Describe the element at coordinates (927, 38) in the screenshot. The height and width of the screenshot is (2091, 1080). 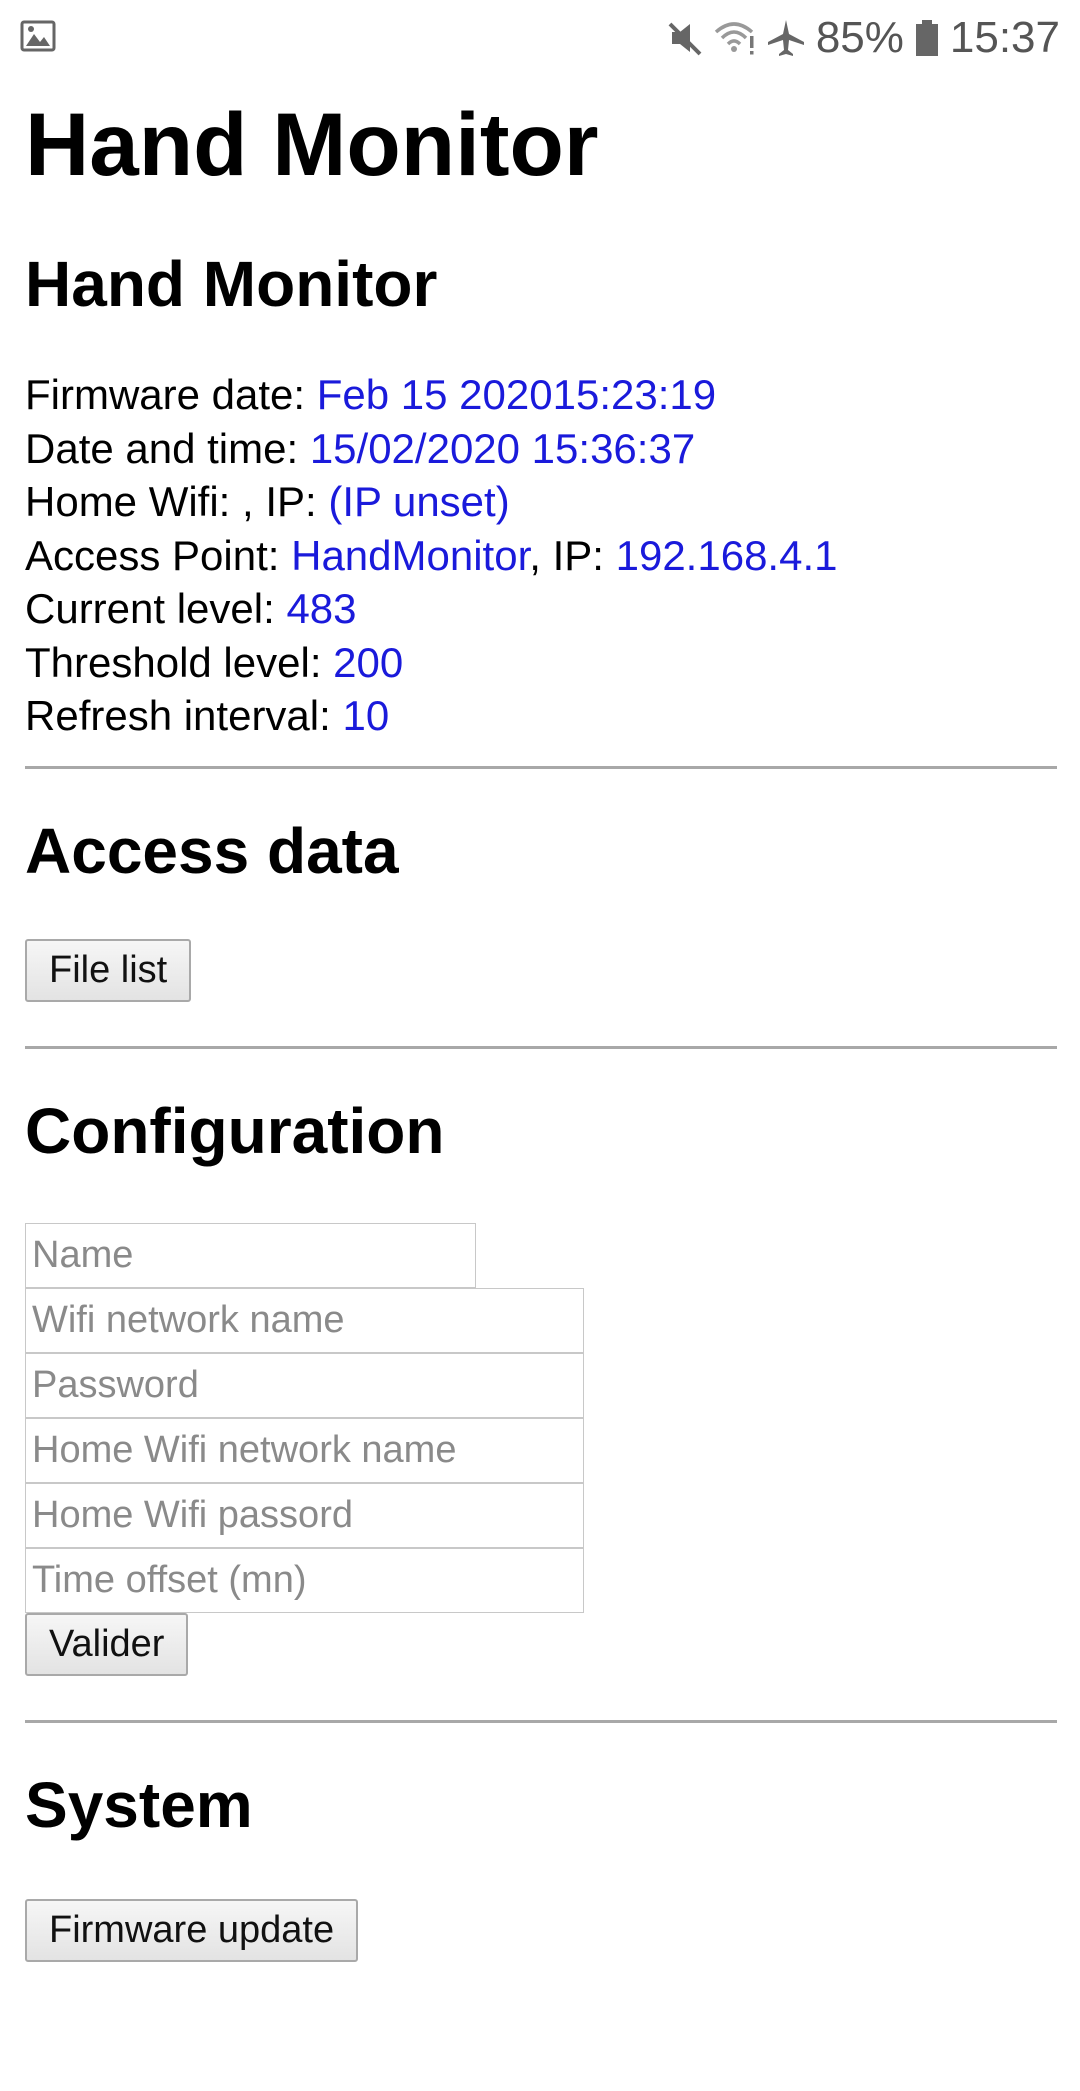
I see `battery-icon` at that location.